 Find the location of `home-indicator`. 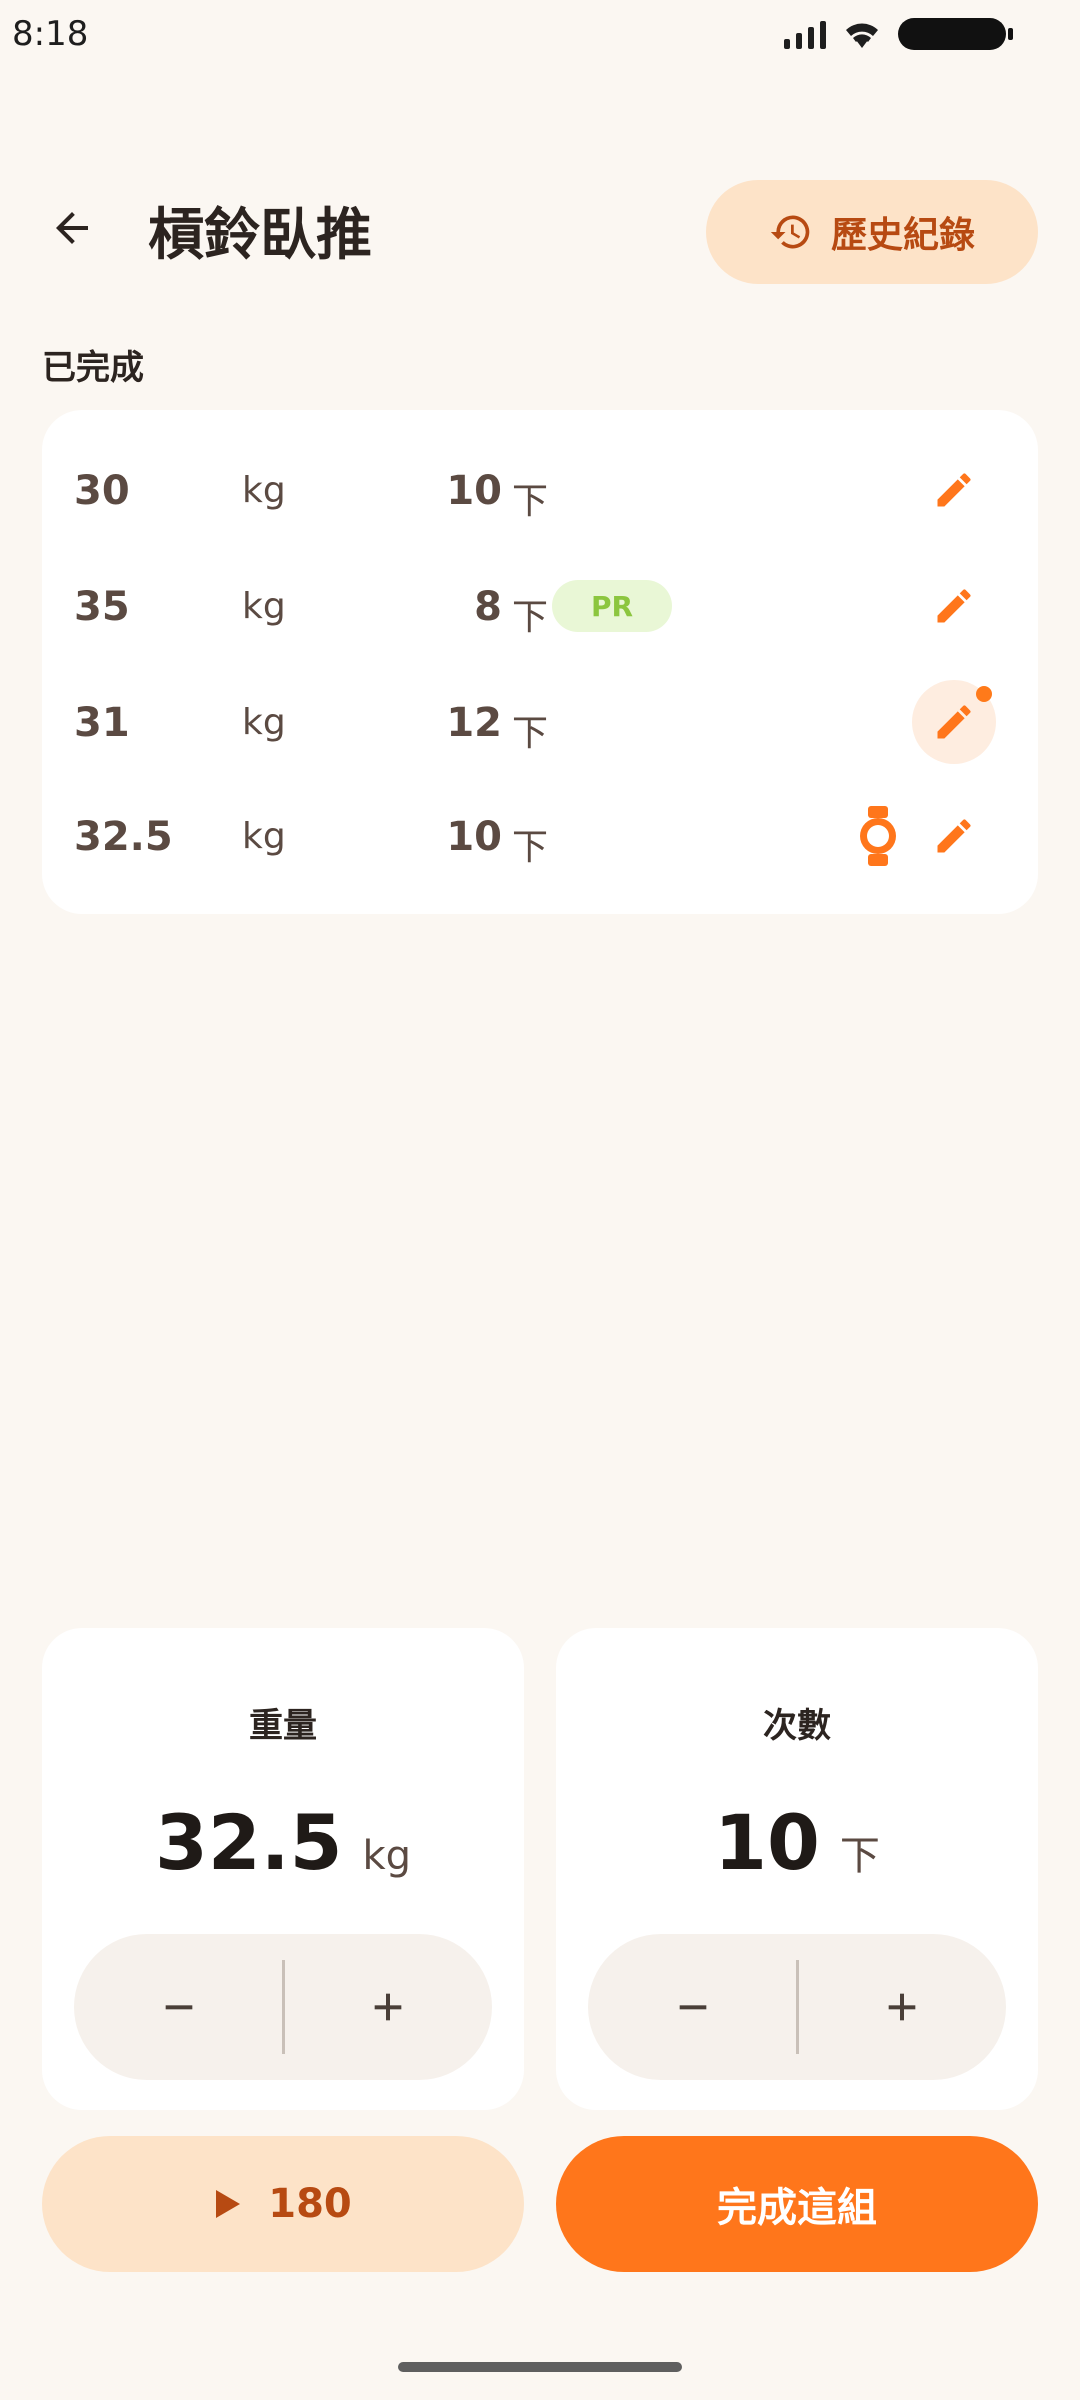

home-indicator is located at coordinates (540, 2367).